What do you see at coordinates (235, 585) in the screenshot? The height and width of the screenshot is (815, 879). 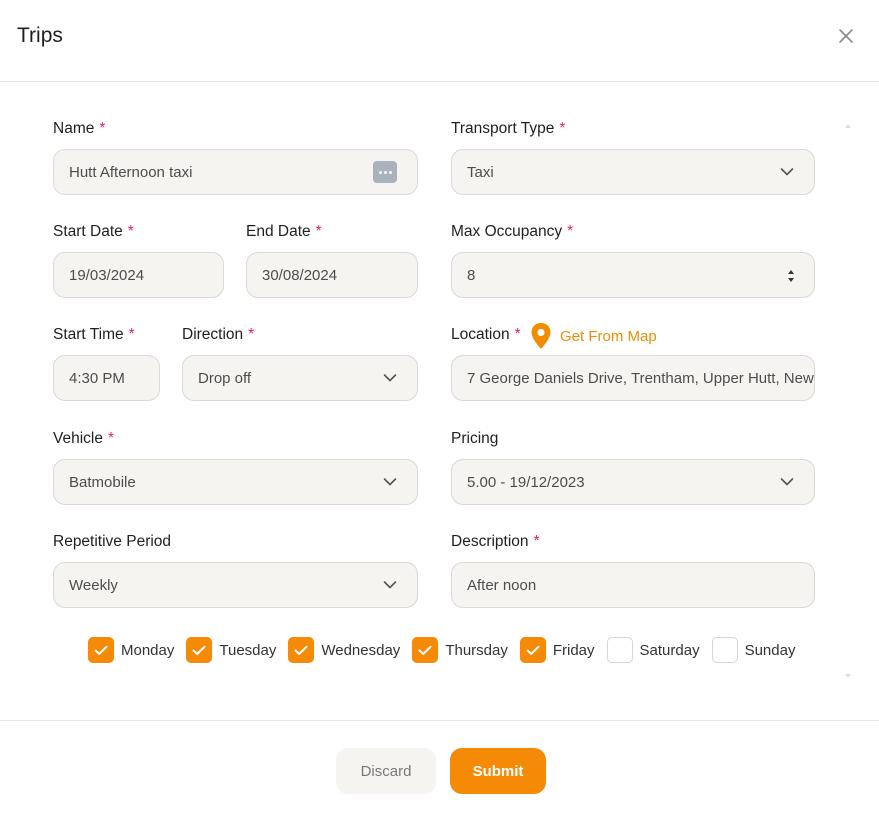 I see `repetitive-period-select: Weekly` at bounding box center [235, 585].